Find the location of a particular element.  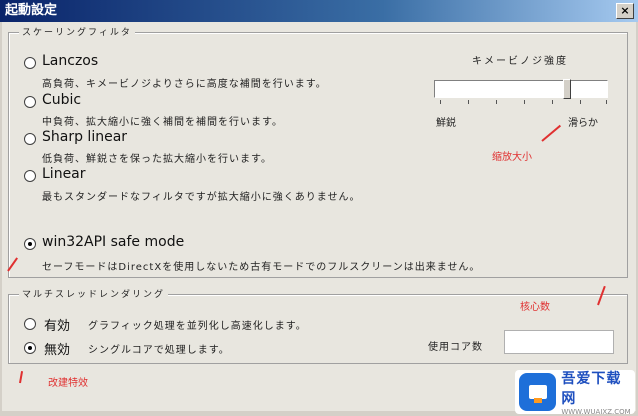

multithread-disabled-desc: シングルコアで処理します。 is located at coordinates (159, 350).